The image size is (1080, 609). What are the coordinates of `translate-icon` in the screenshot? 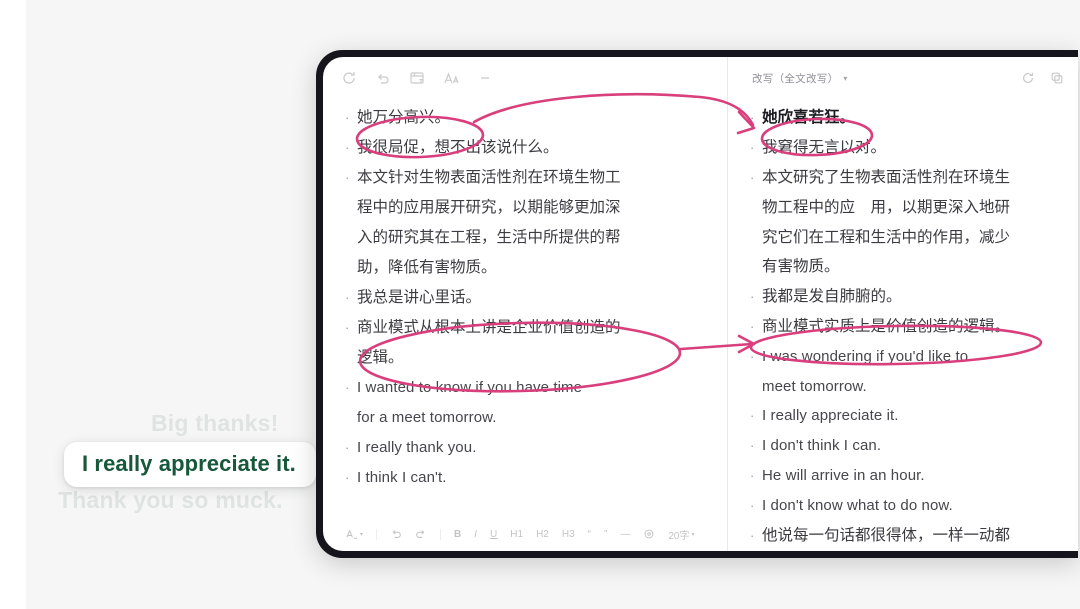 It's located at (417, 78).